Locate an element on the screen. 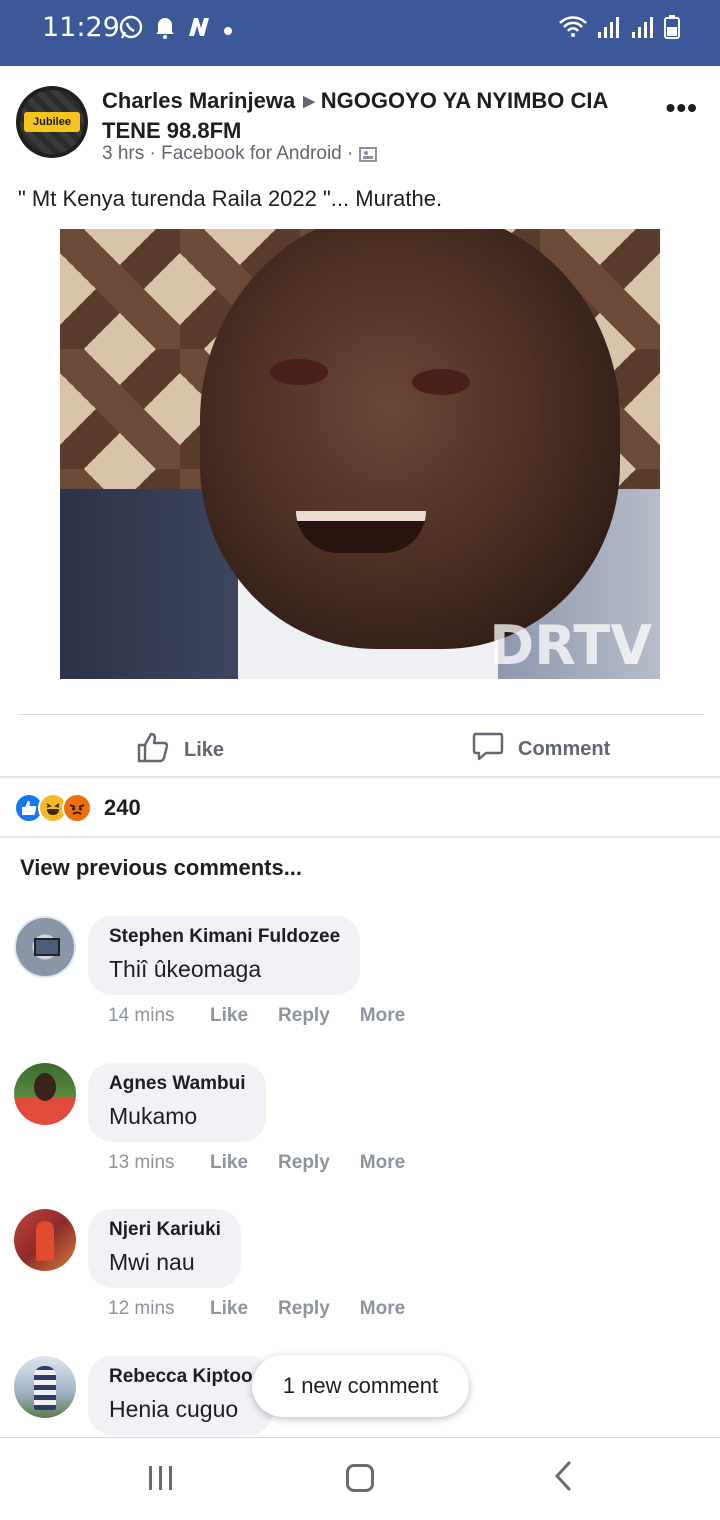 This screenshot has height=1520, width=720. comment-text: Mwi nau is located at coordinates (152, 1262).